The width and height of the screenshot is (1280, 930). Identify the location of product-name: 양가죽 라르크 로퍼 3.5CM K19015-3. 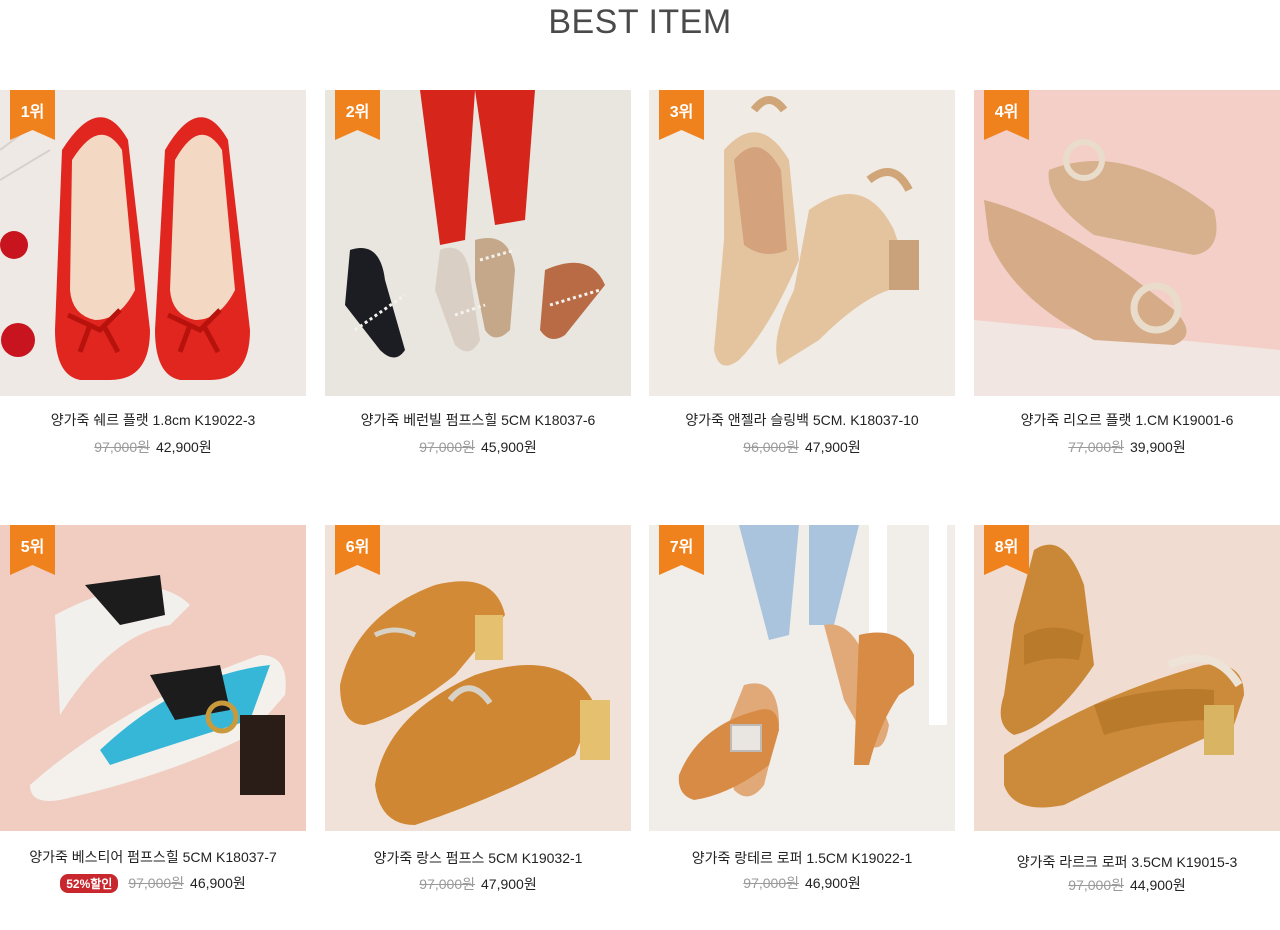
(1127, 862).